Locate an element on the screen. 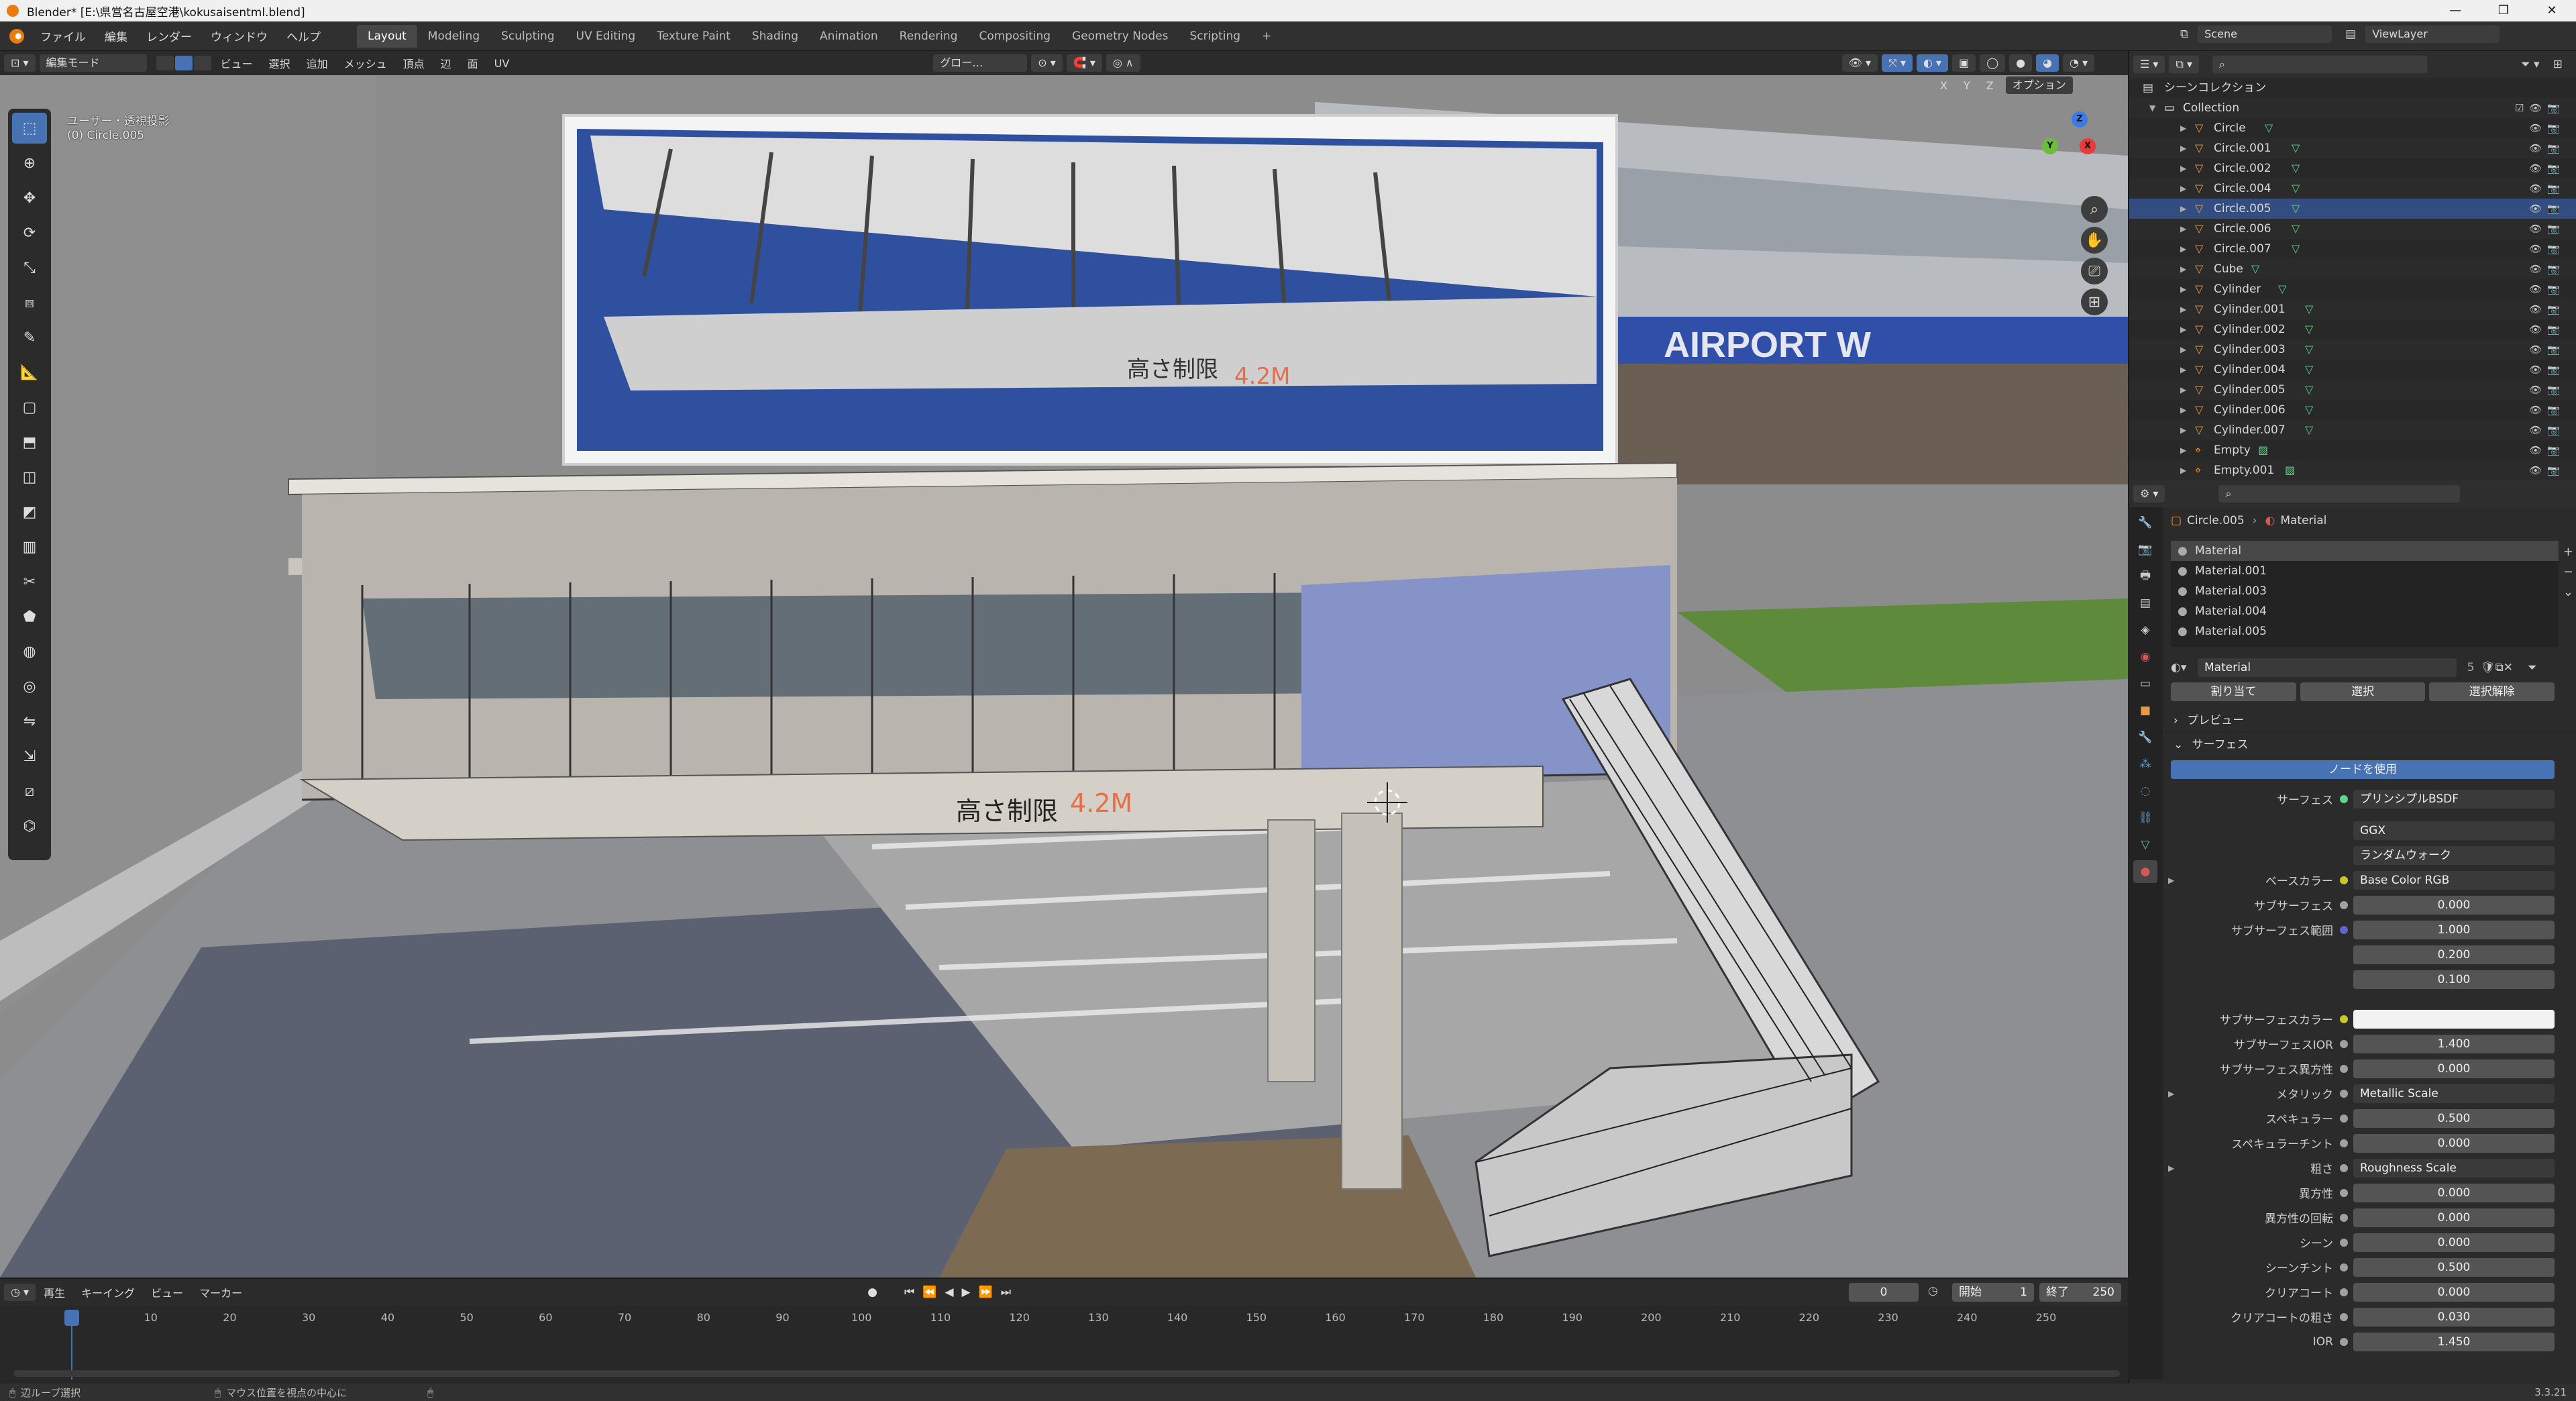 The image size is (2576, 1401). minimize-button: — is located at coordinates (2455, 10).